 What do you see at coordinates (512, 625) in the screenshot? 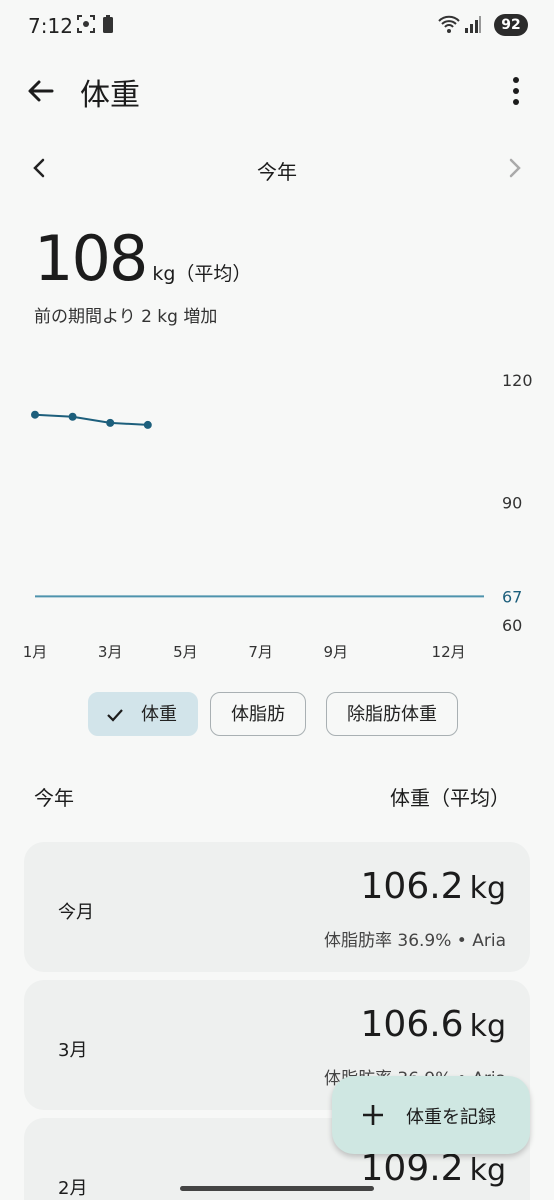
I see `y-tick-label: 60` at bounding box center [512, 625].